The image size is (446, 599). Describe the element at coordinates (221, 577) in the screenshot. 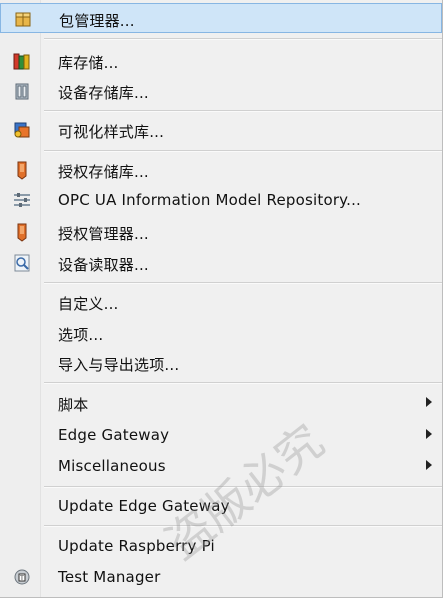

I see `menu-item-test-manager: T Test Manager` at that location.